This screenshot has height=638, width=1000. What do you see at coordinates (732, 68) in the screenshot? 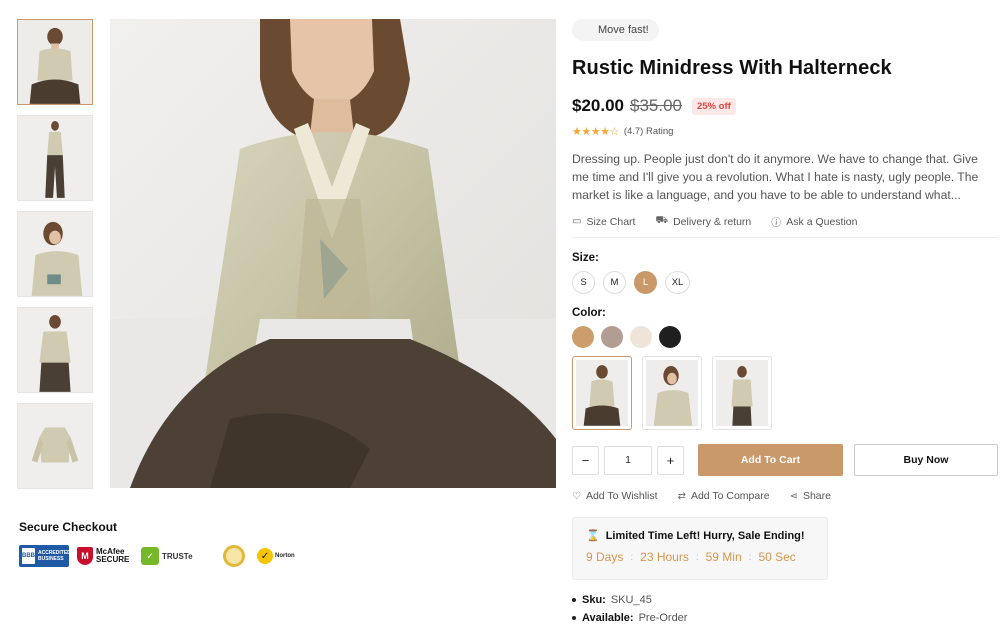
I see `product-title: Rustic Minidress With Halterneck` at bounding box center [732, 68].